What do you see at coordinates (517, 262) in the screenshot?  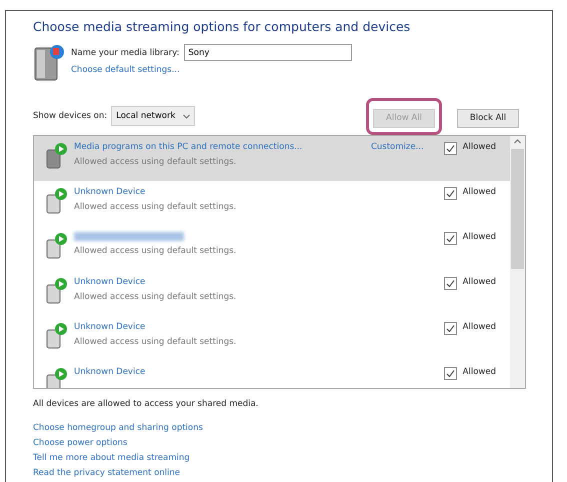 I see `scrollbar` at bounding box center [517, 262].